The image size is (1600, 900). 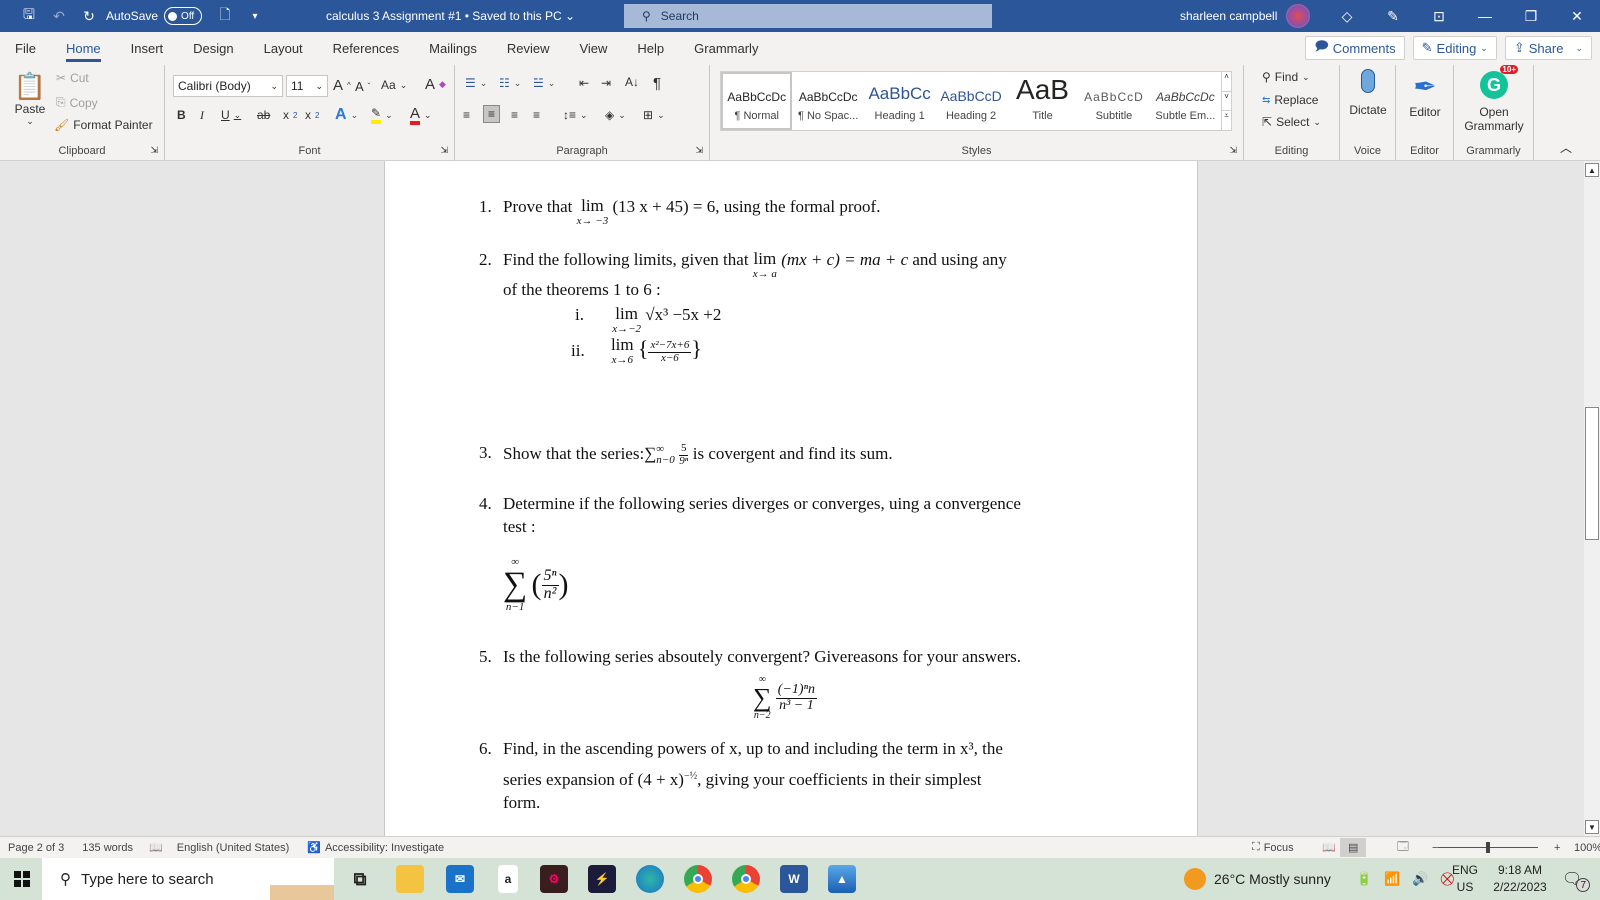 What do you see at coordinates (1485, 16) in the screenshot?
I see `minimize-button: —` at bounding box center [1485, 16].